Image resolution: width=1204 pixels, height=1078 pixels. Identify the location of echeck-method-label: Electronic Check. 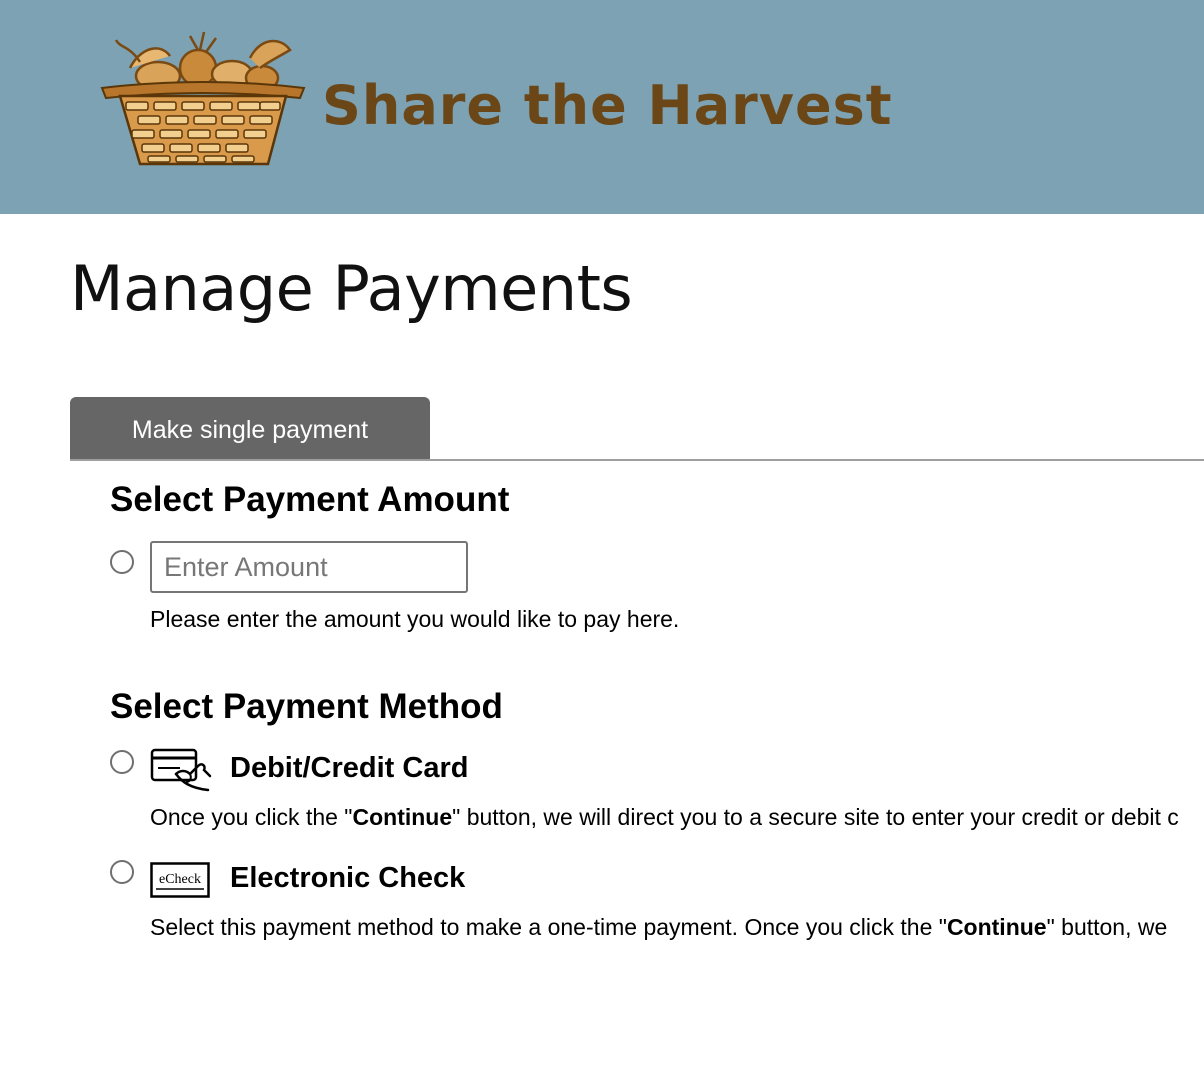
(347, 878).